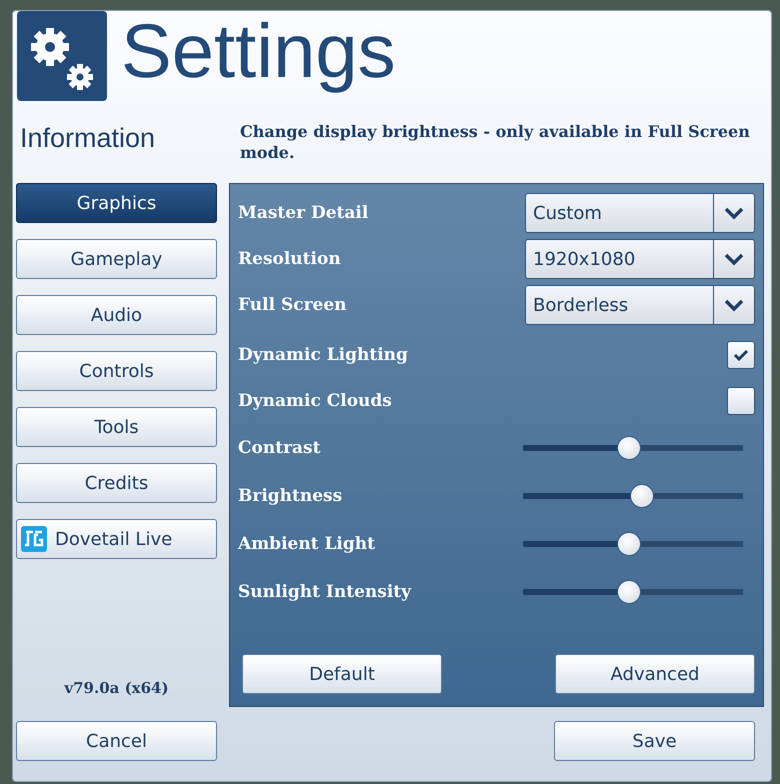 The image size is (780, 784). Describe the element at coordinates (323, 355) in the screenshot. I see `setting-label: Dynamic Lighting` at that location.